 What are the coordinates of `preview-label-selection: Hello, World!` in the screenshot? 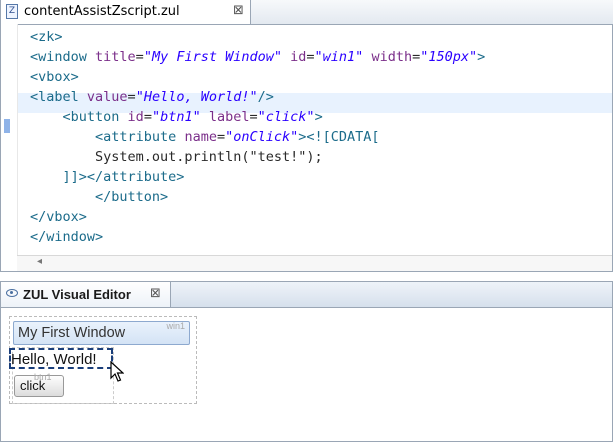 It's located at (61, 358).